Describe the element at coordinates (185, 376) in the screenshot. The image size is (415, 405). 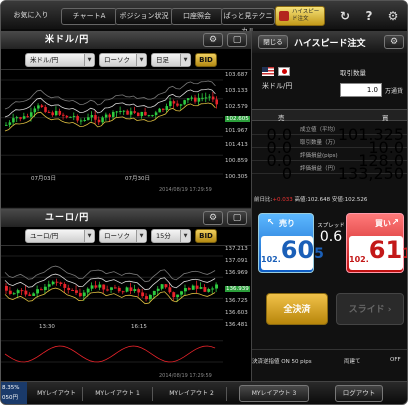
I see `chart2-timestamp: 2014/08/19 17:29:59` at that location.